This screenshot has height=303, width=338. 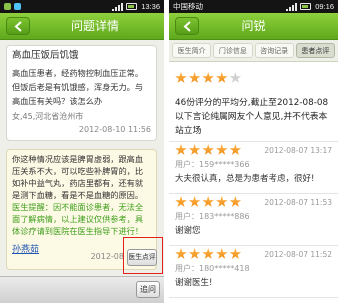 What do you see at coordinates (150, 6) in the screenshot?
I see `status-time: 13:36` at bounding box center [150, 6].